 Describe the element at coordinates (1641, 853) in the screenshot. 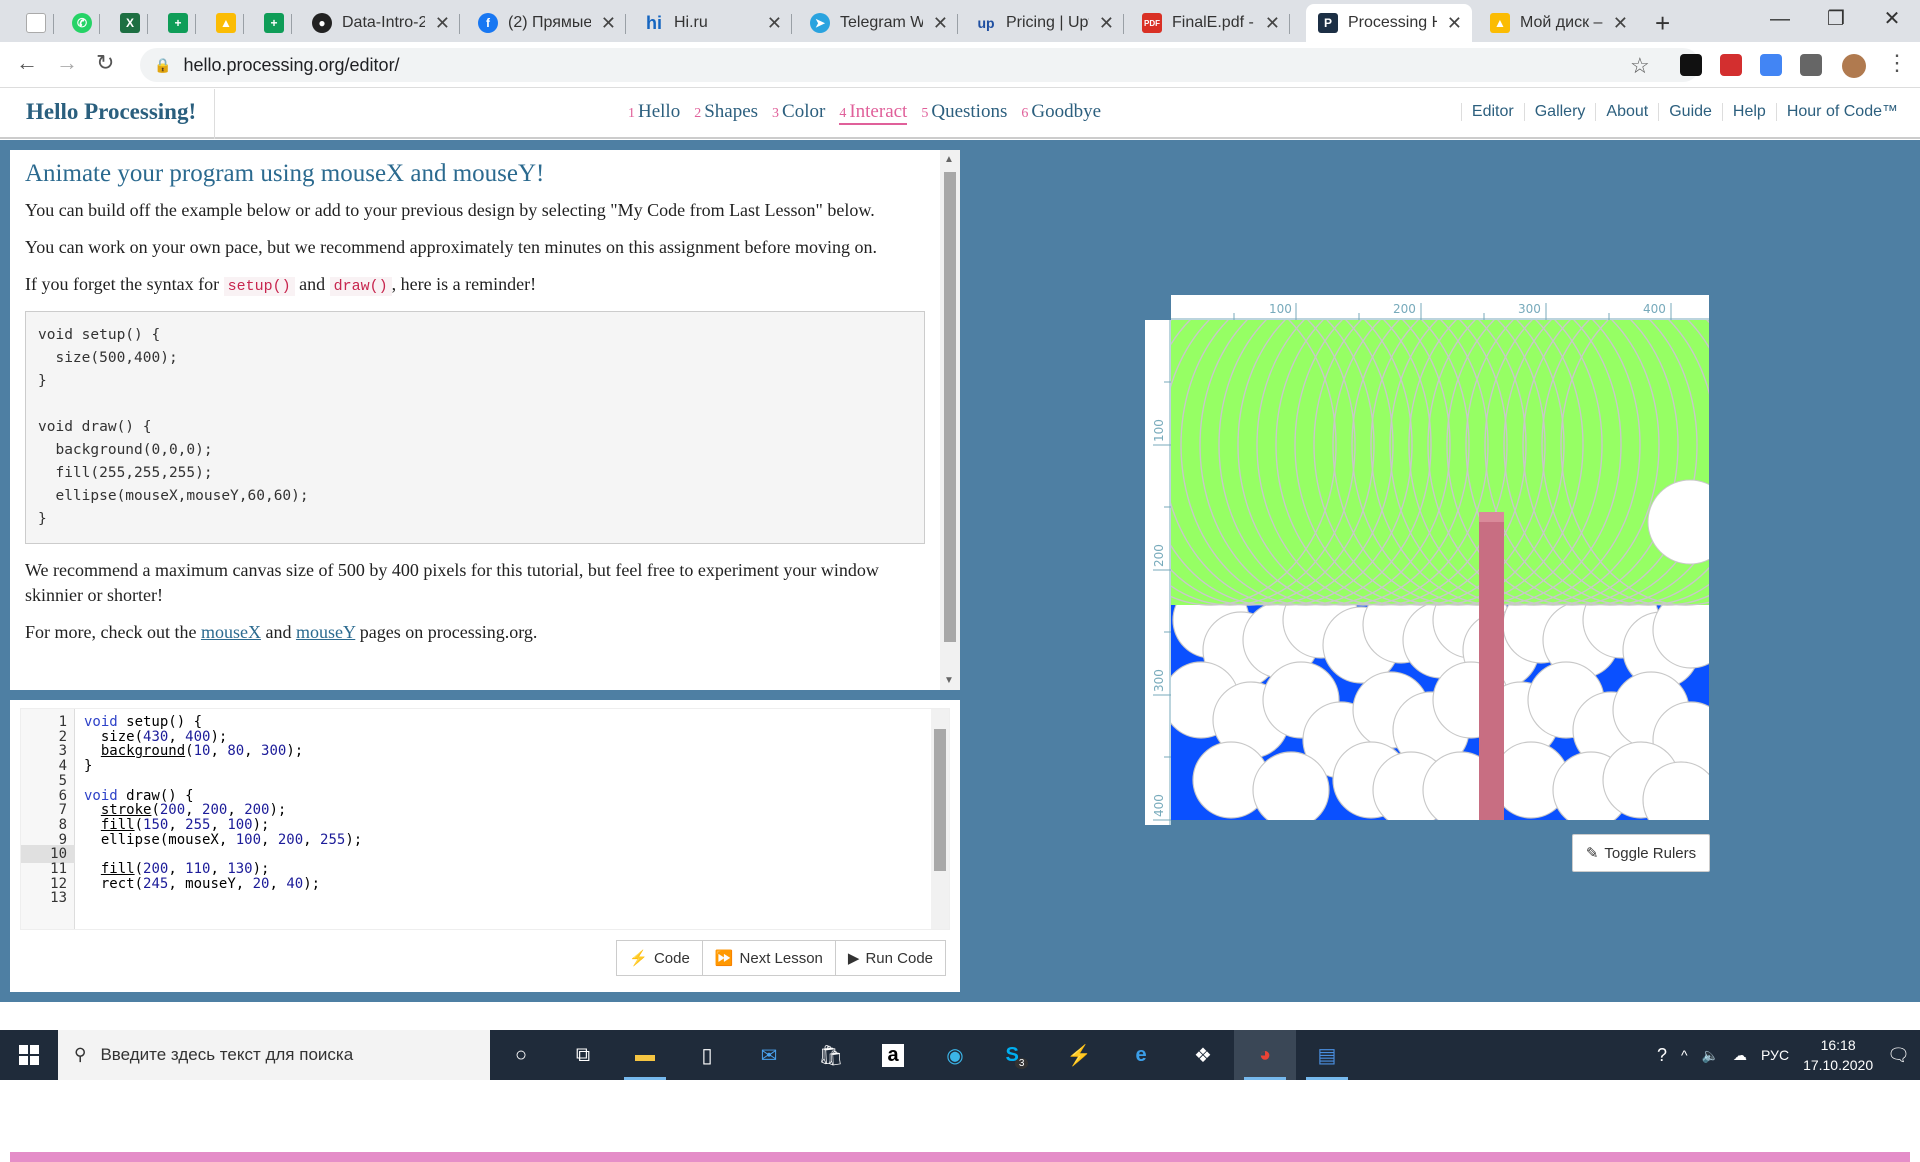

I see `toggle-rulers-button: ✎ Toggle Rulers` at that location.